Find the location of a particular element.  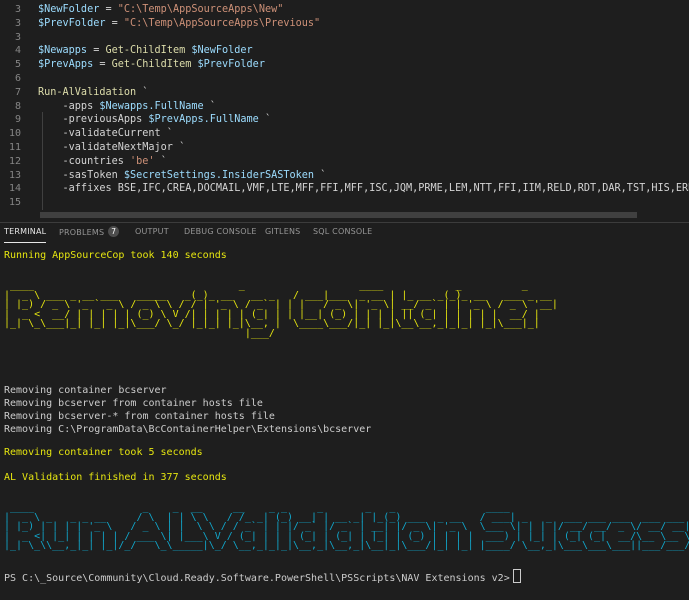

tab-gitlens-label: GITLENS is located at coordinates (283, 231).